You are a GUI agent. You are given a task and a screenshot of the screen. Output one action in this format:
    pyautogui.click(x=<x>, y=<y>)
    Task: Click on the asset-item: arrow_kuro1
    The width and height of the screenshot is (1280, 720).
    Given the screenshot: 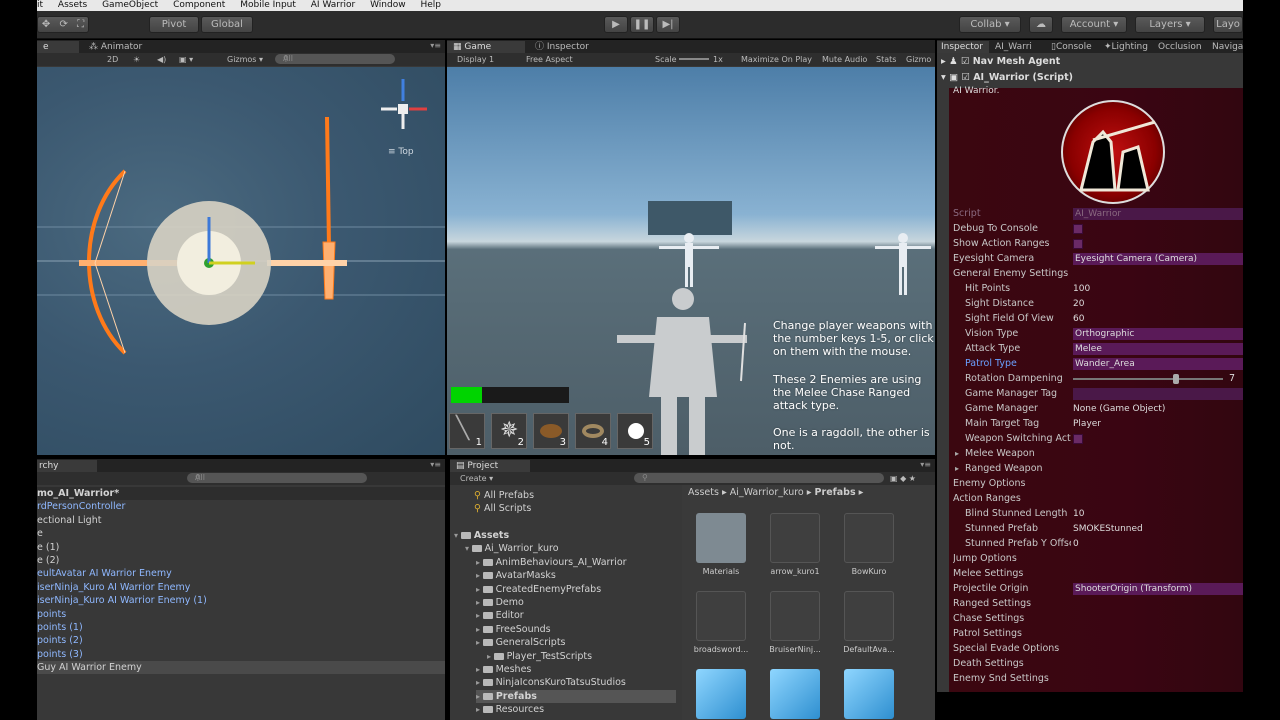 What is the action you would take?
    pyautogui.click(x=795, y=544)
    